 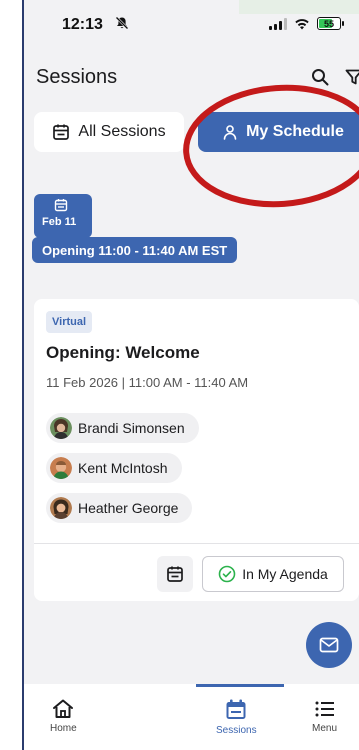 I want to click on page-title: Sessions, so click(x=77, y=77).